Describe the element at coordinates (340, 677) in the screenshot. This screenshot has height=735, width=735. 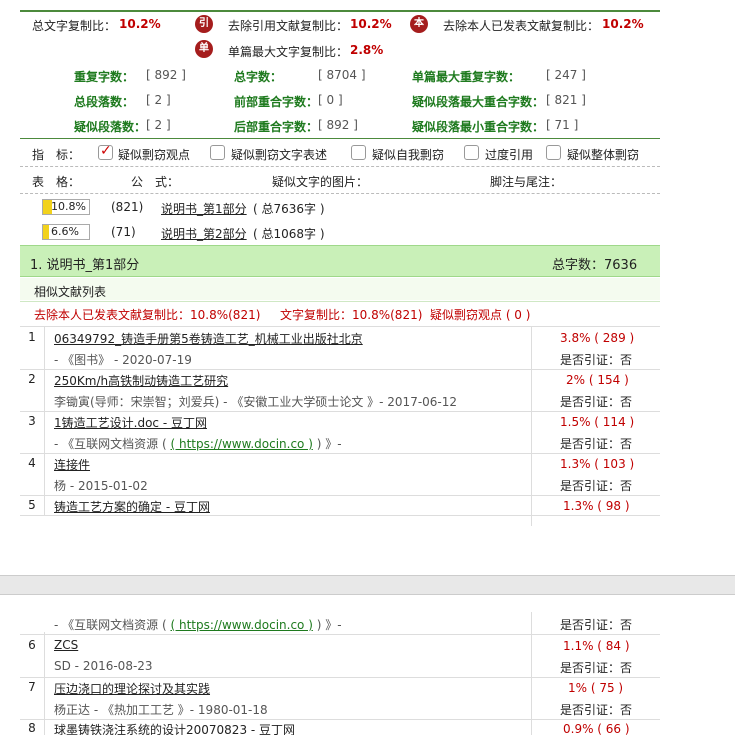
I see `doc-6-divider` at that location.